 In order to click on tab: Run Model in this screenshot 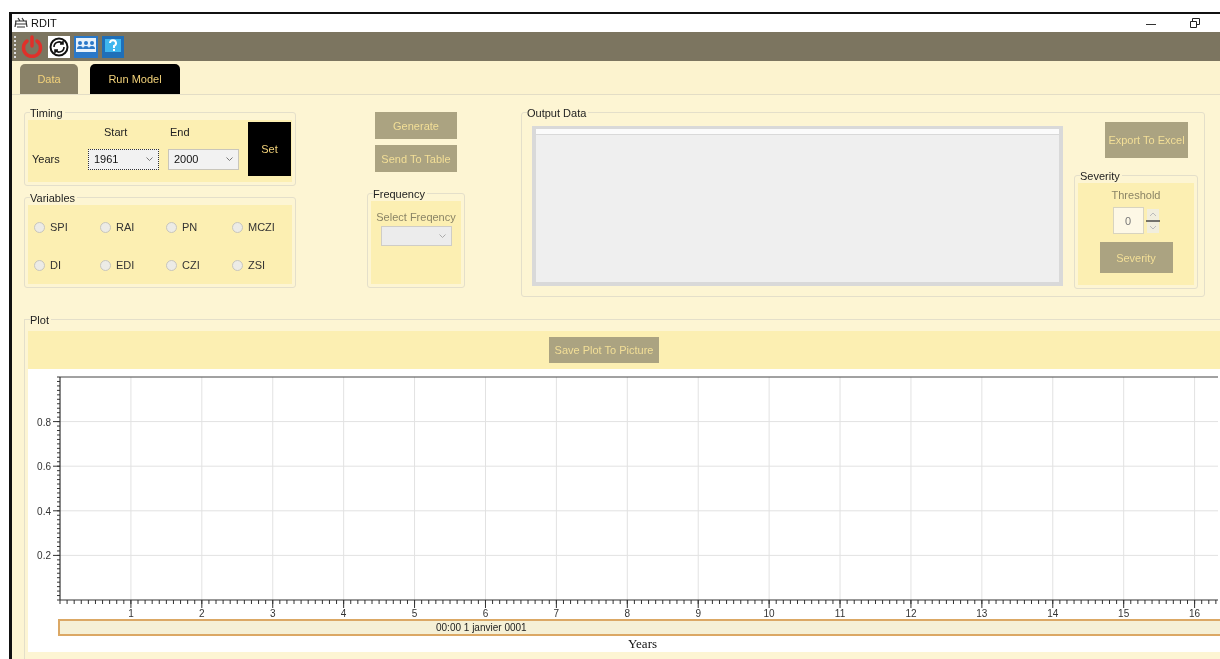, I will do `click(135, 79)`.